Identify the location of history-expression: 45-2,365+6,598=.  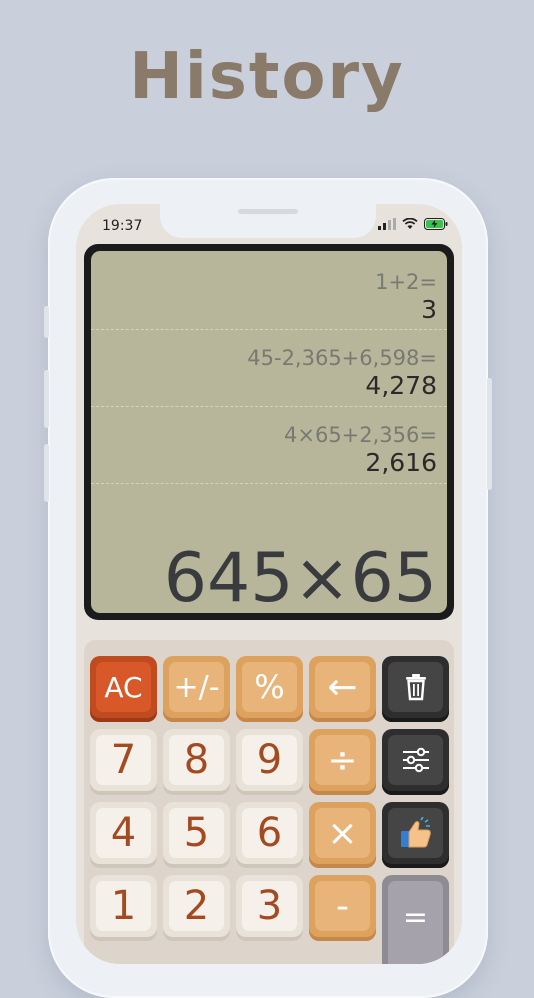
(342, 358).